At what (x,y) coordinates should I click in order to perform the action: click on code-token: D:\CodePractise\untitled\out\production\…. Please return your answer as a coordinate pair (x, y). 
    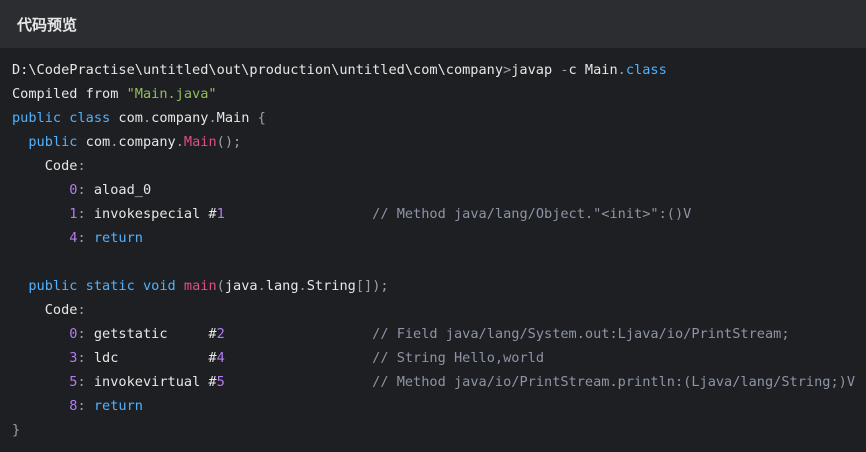
    Looking at the image, I should click on (258, 70).